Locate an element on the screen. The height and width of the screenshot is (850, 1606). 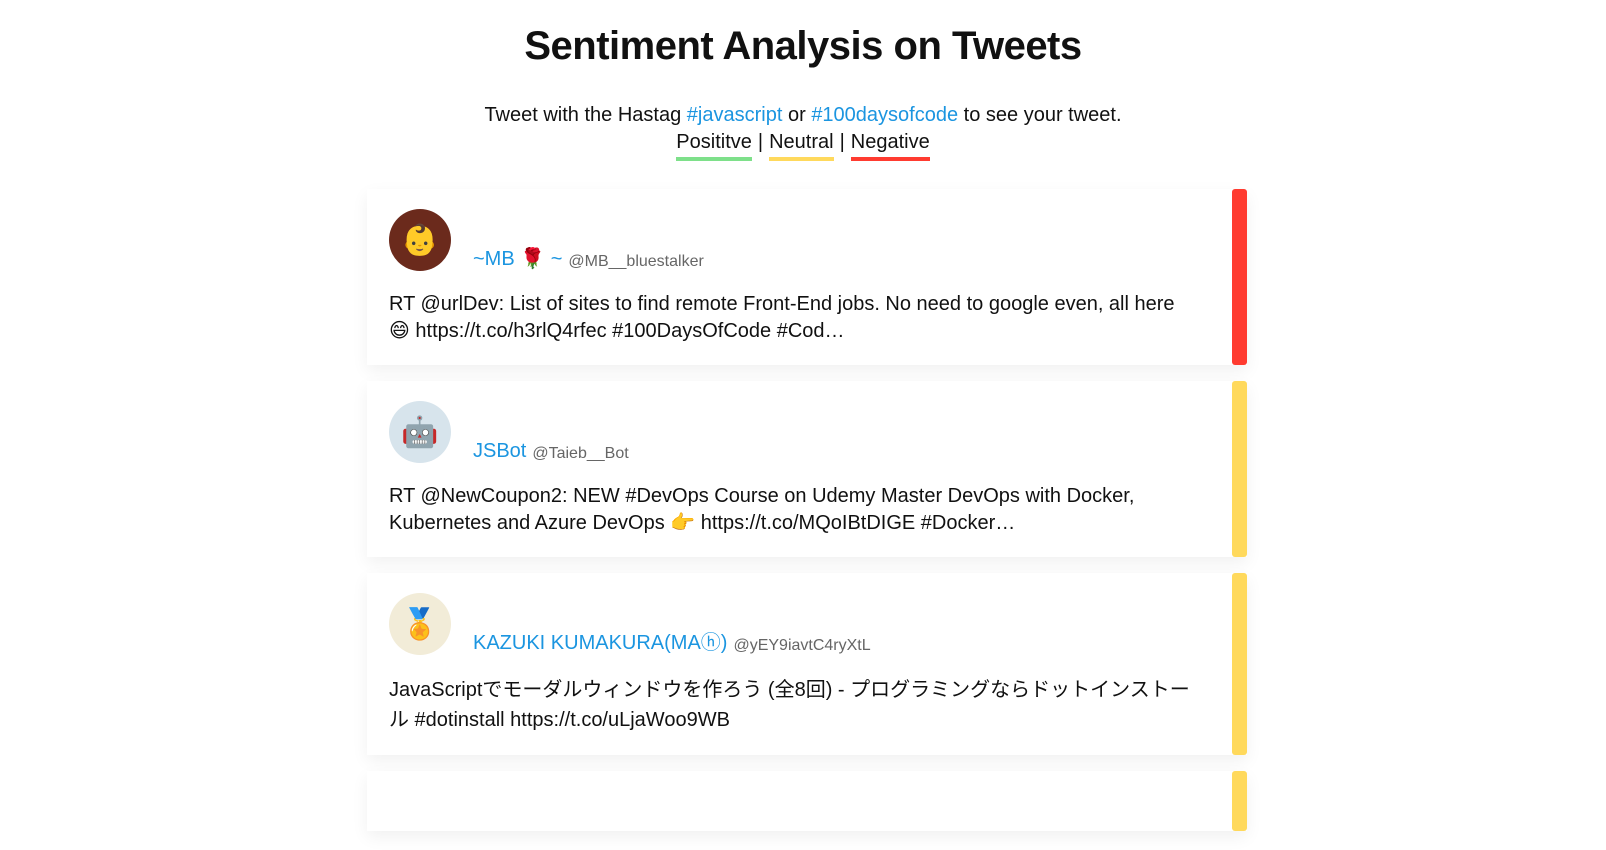
avatar: 👶 is located at coordinates (420, 240).